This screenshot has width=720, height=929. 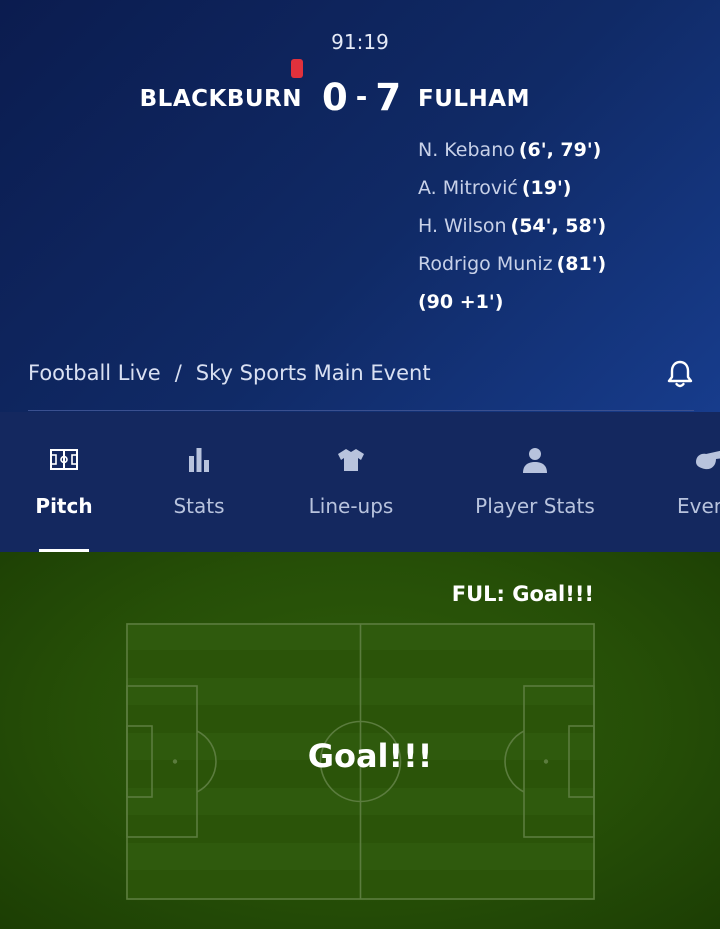 I want to click on scorer-row: H. Wilson (54', 58'), so click(x=512, y=226).